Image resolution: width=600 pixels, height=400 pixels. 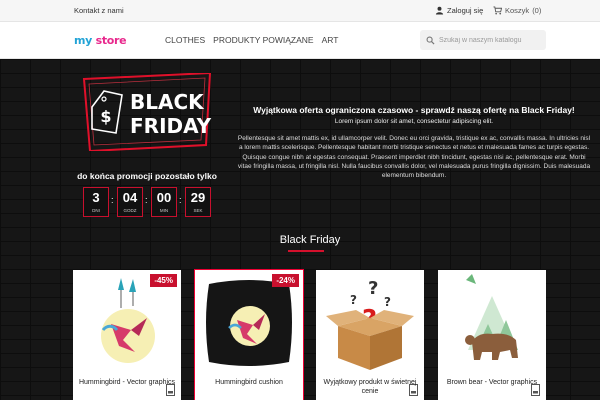 What do you see at coordinates (285, 280) in the screenshot?
I see `discount-badge: -24%` at bounding box center [285, 280].